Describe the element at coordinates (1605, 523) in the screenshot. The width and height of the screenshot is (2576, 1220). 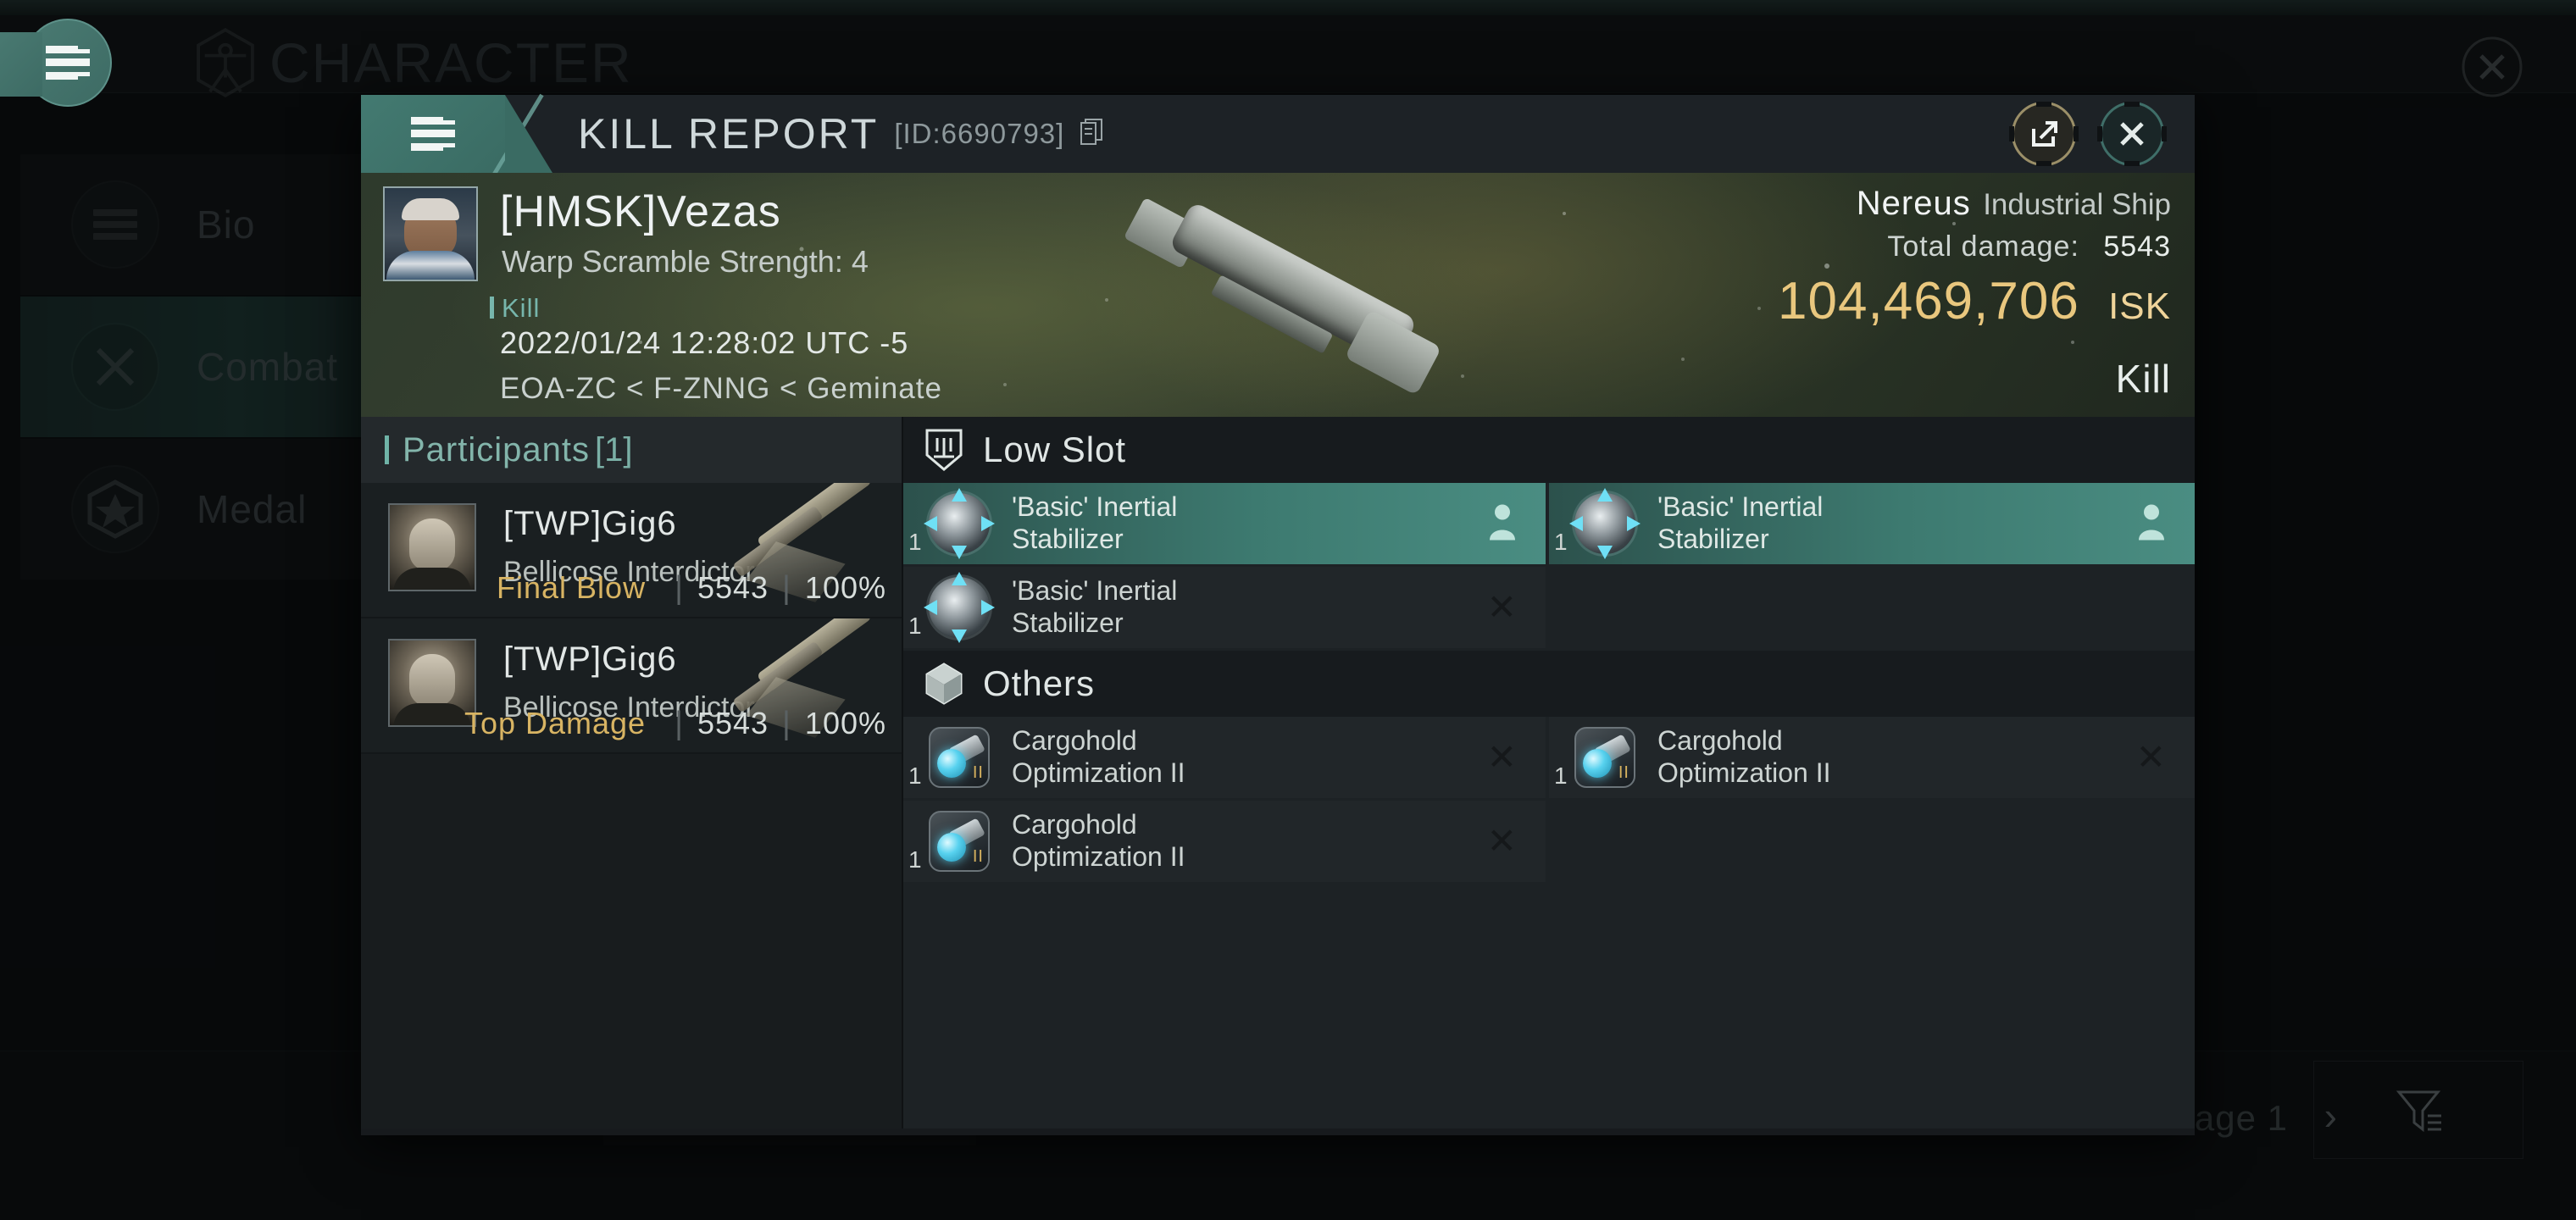
I see `inertial-stabilizer-icon` at that location.